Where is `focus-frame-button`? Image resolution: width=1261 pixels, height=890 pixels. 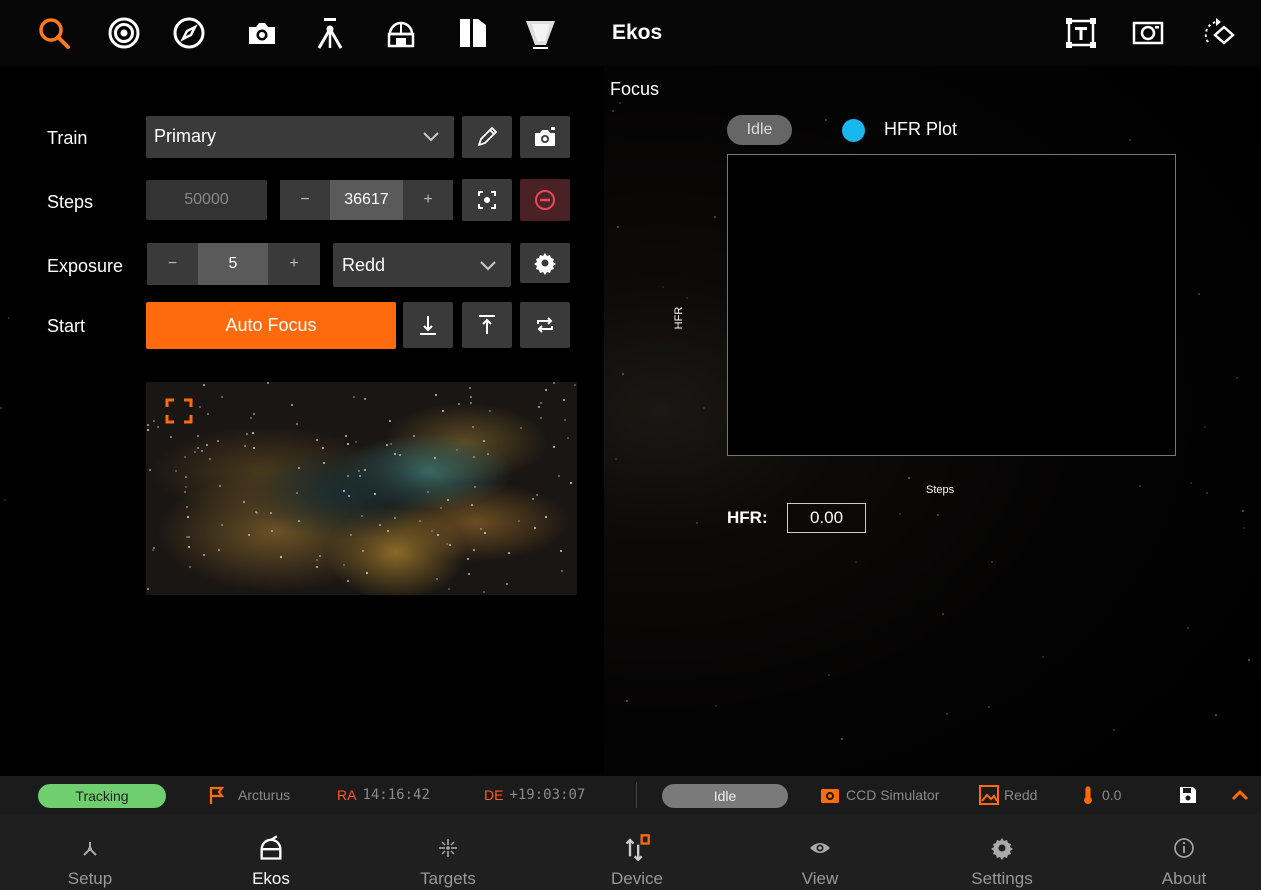 focus-frame-button is located at coordinates (487, 200).